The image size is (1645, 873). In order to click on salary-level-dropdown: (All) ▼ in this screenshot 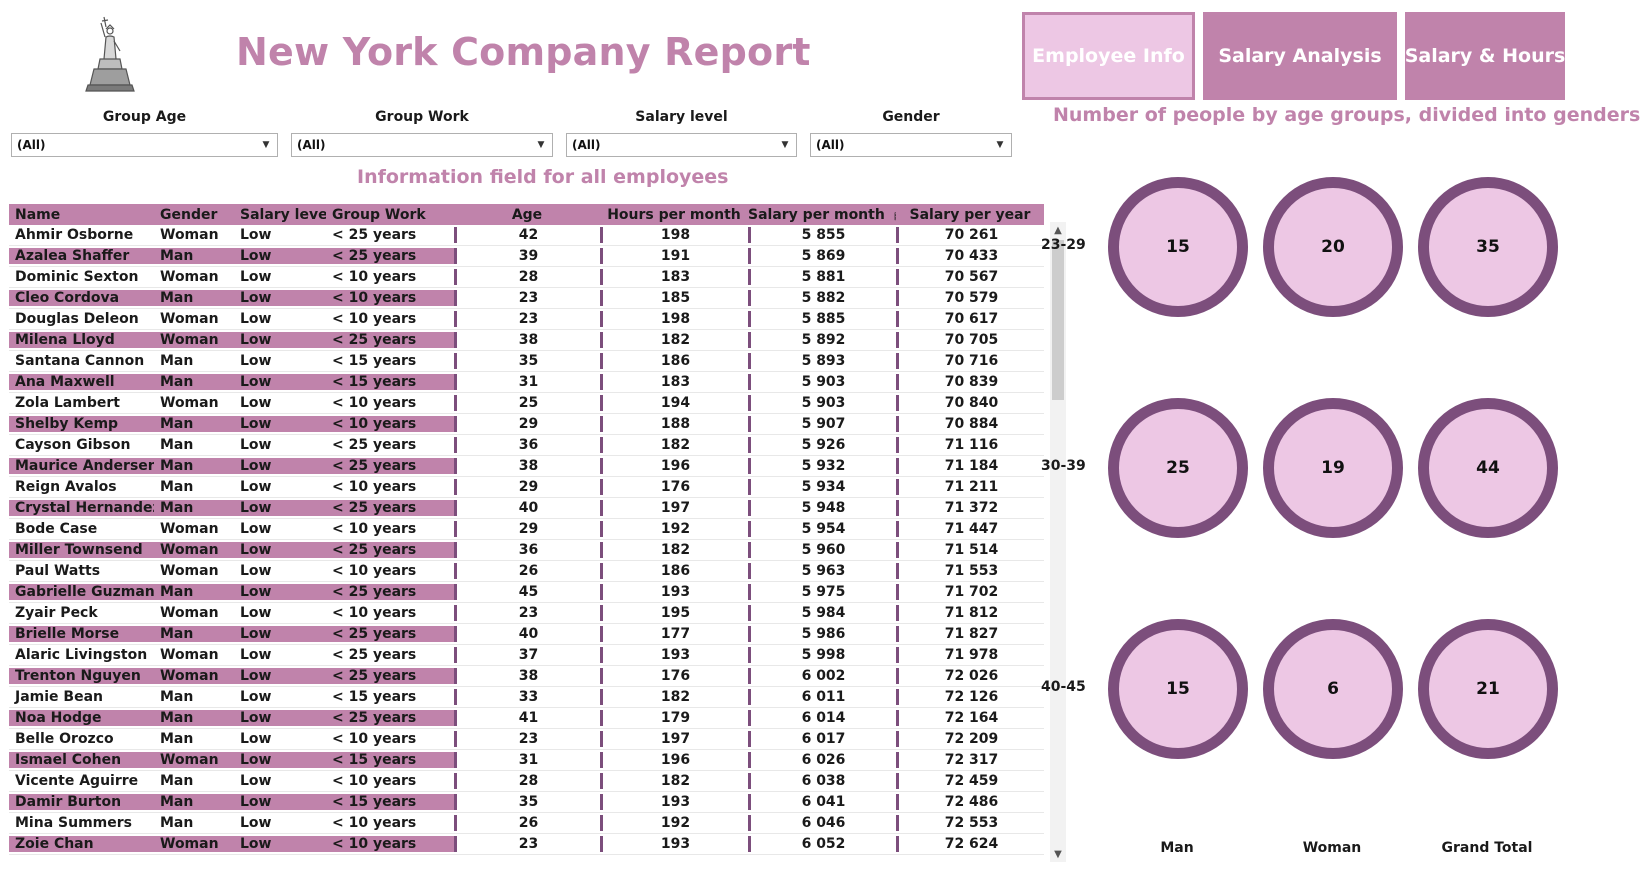, I will do `click(681, 145)`.